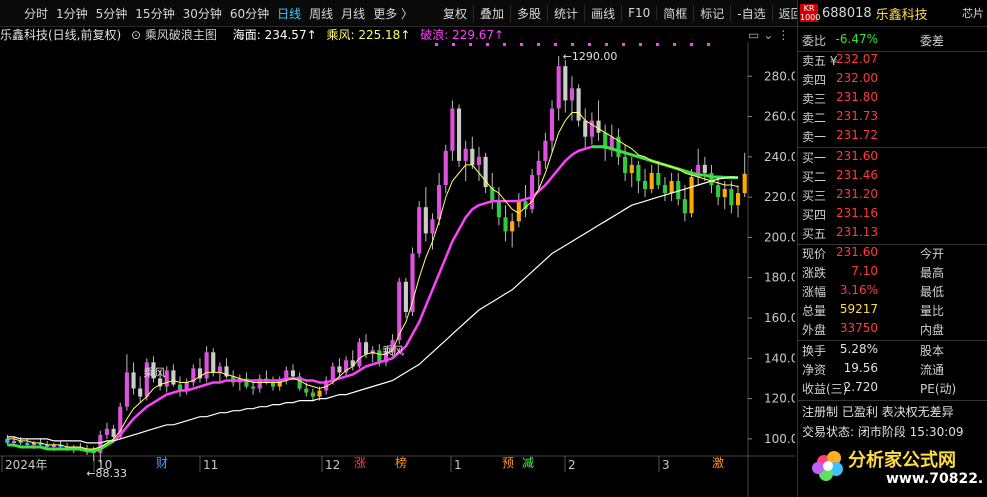 The image size is (987, 497). What do you see at coordinates (162, 463) in the screenshot?
I see `event-mark: 财` at bounding box center [162, 463].